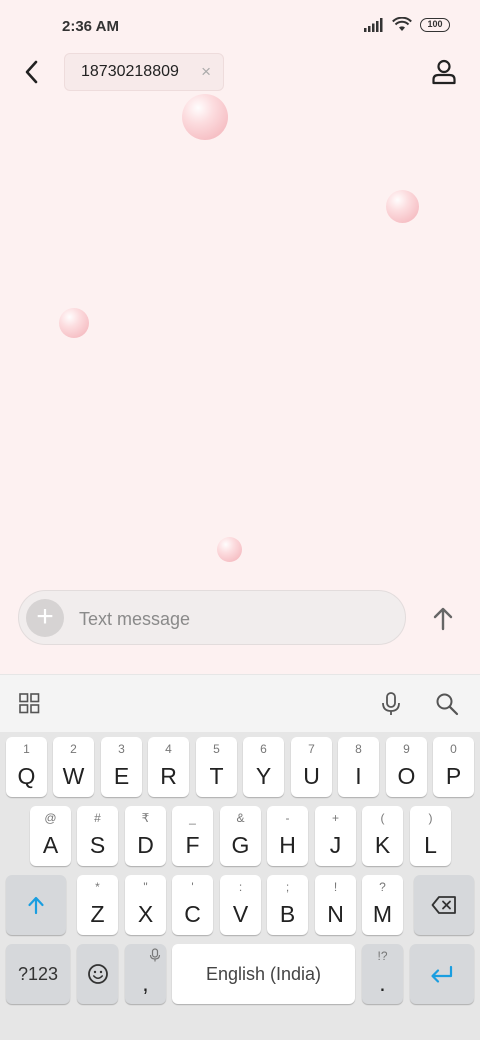 This screenshot has height=1040, width=480. I want to click on key-hint: ', so click(192, 887).